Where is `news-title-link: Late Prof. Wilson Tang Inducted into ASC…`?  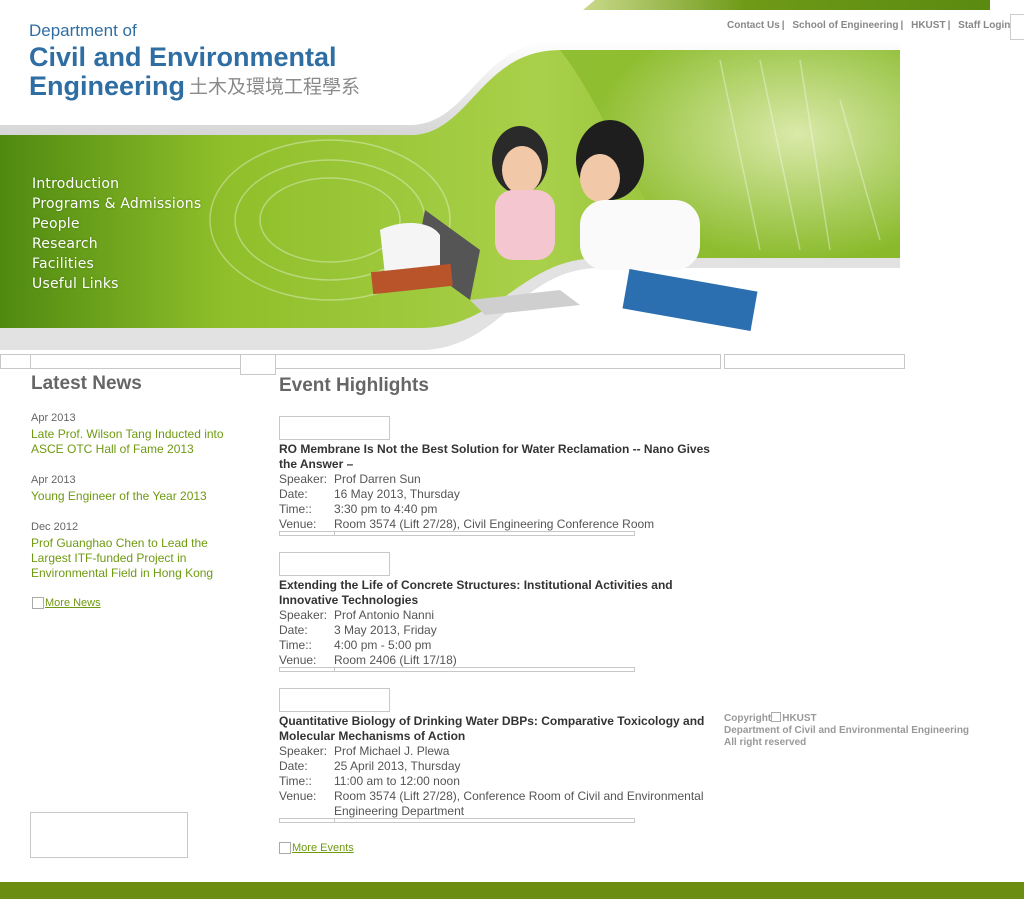
news-title-link: Late Prof. Wilson Tang Inducted into ASC… is located at coordinates (136, 442).